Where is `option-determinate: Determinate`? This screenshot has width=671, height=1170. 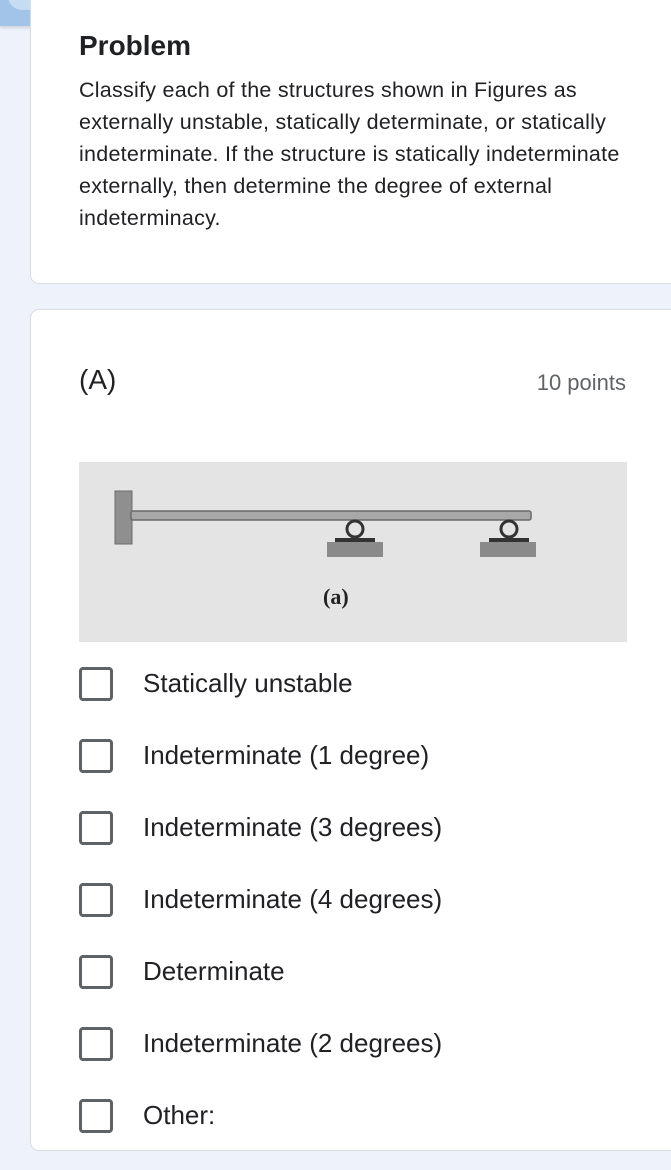
option-determinate: Determinate is located at coordinates (260, 990).